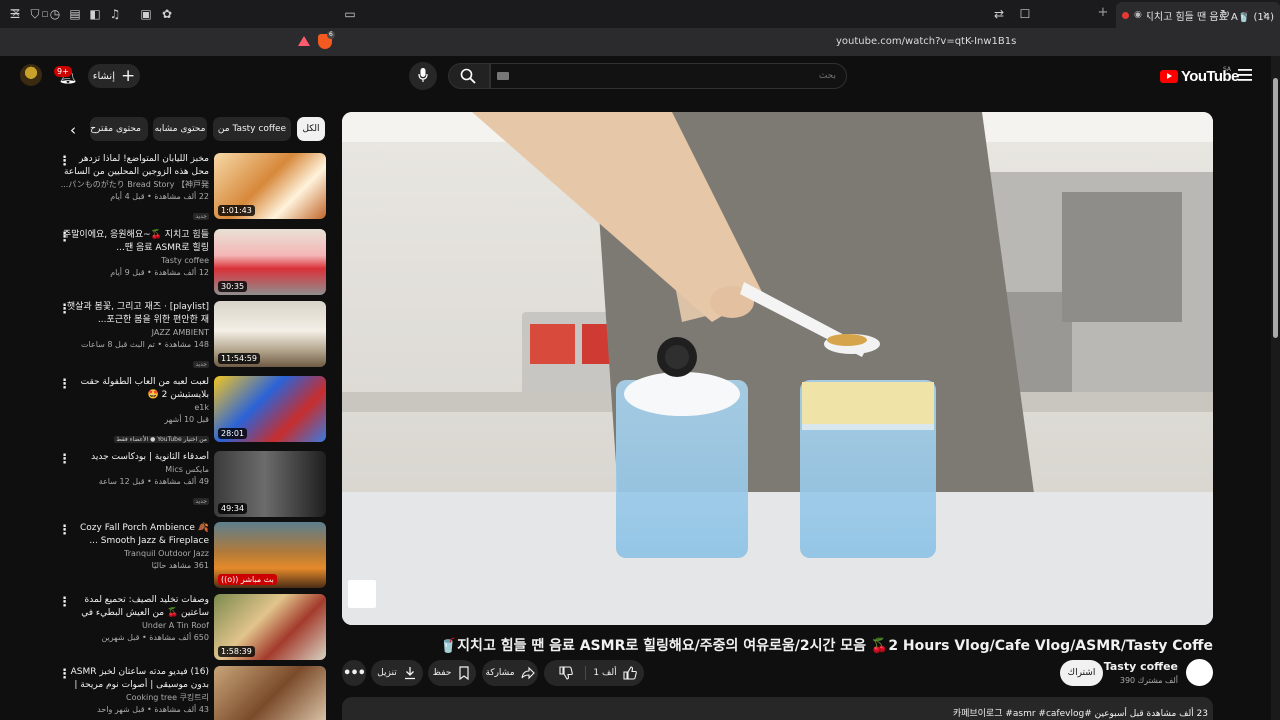 This screenshot has width=1280, height=720. What do you see at coordinates (1138, 15) in the screenshot?
I see `tab-audio-icon: ◉` at bounding box center [1138, 15].